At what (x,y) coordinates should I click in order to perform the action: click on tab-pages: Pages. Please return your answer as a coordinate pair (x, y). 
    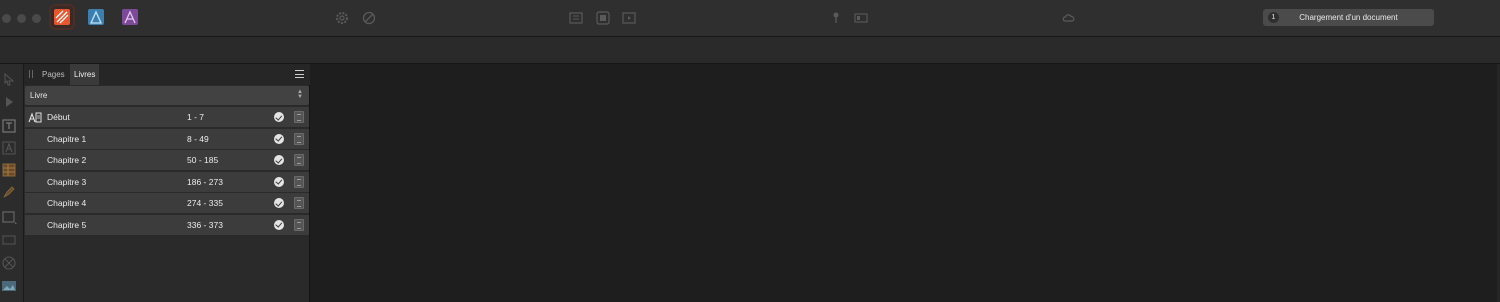
    Looking at the image, I should click on (53, 74).